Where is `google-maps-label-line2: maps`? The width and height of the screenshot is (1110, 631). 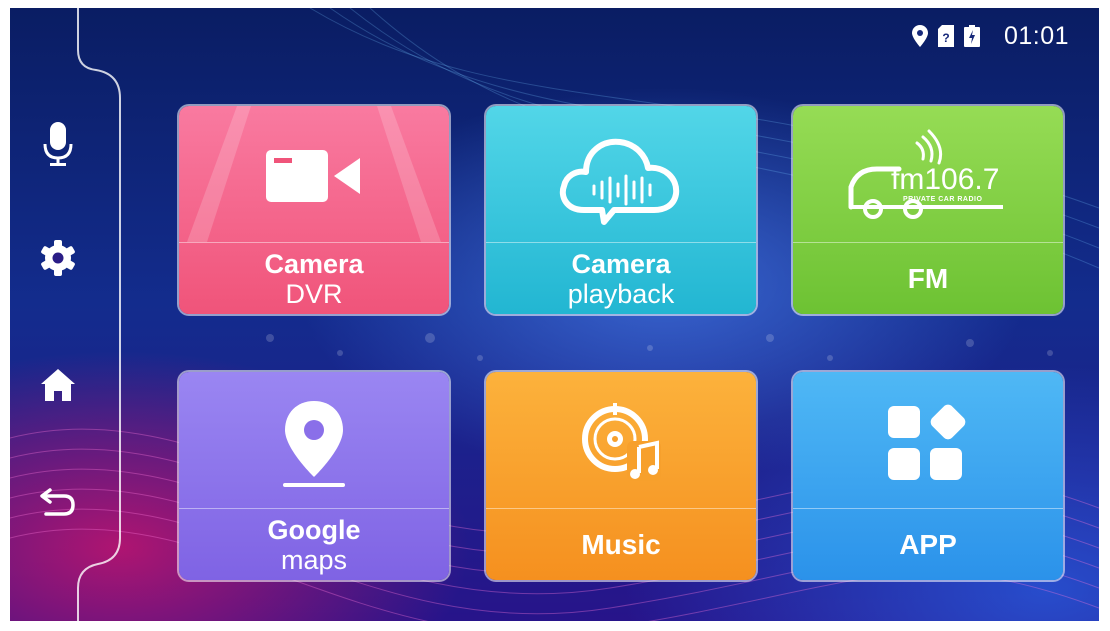
google-maps-label-line2: maps is located at coordinates (314, 560).